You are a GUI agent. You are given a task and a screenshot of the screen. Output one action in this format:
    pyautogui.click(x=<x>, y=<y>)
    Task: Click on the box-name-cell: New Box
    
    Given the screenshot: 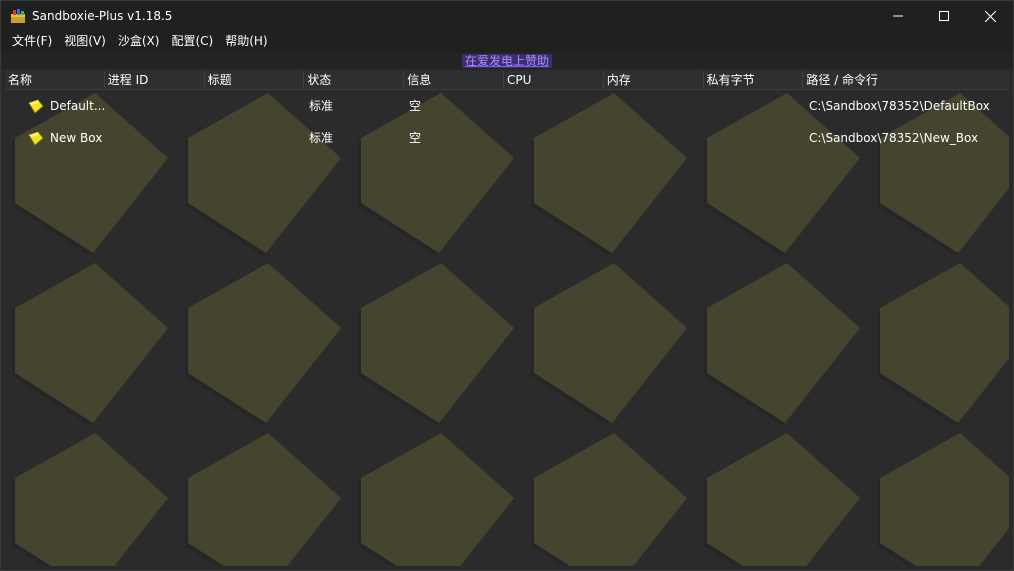 What is the action you would take?
    pyautogui.click(x=155, y=138)
    